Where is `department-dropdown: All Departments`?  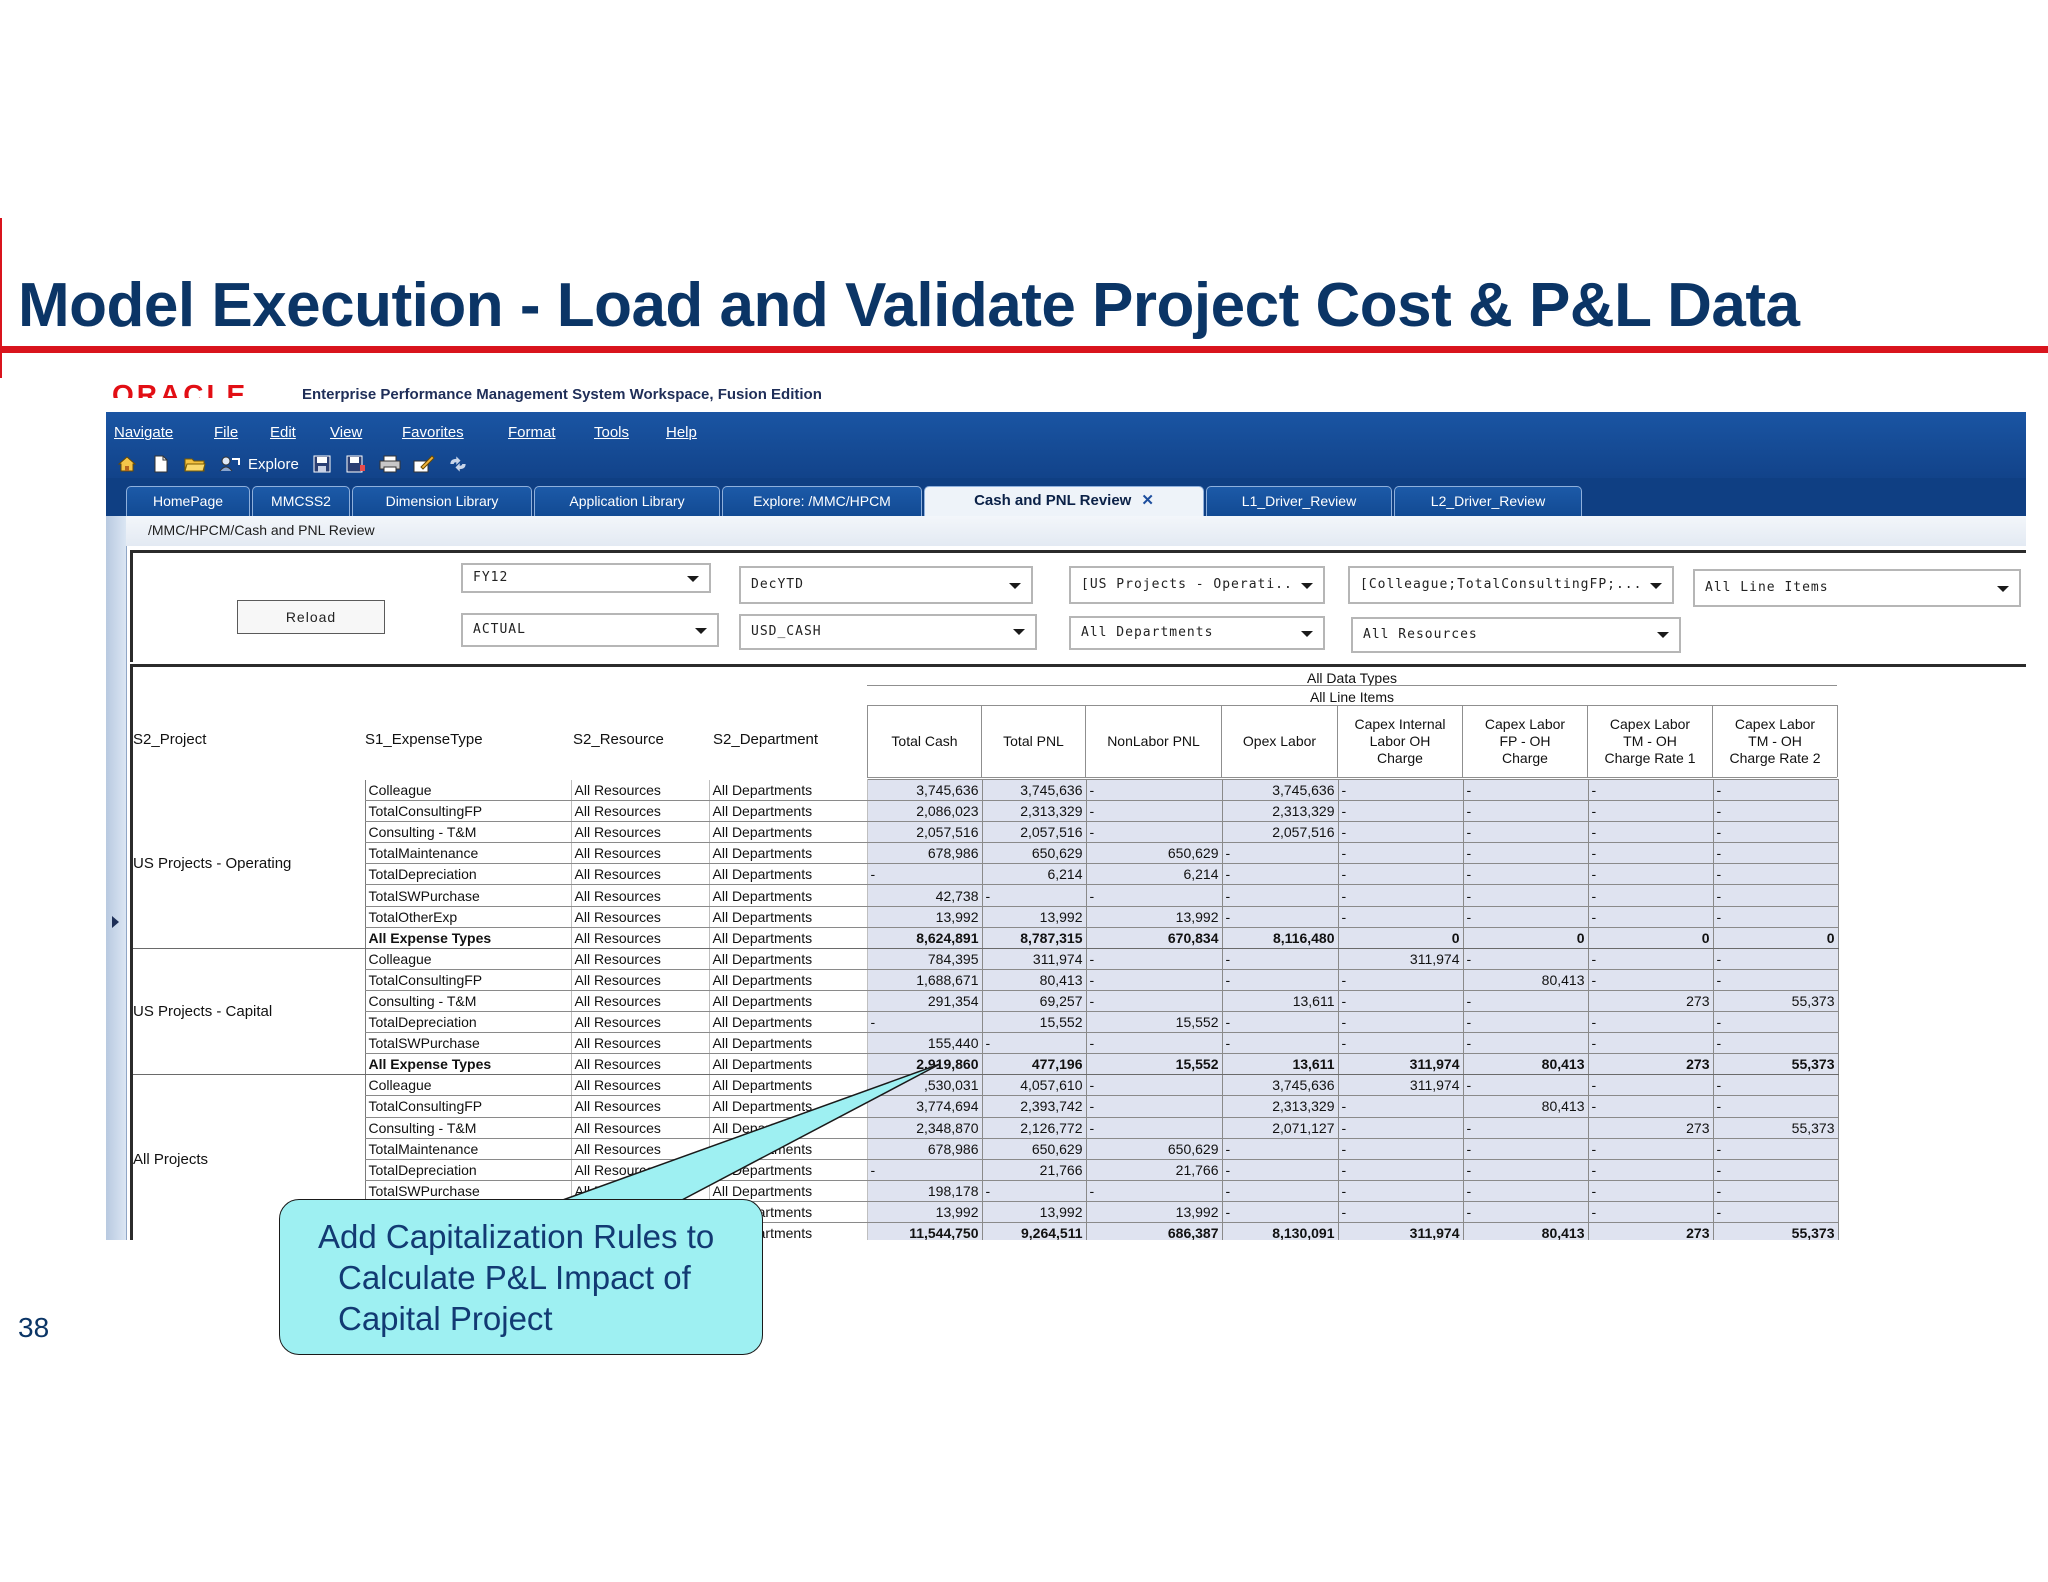
department-dropdown: All Departments is located at coordinates (1197, 633).